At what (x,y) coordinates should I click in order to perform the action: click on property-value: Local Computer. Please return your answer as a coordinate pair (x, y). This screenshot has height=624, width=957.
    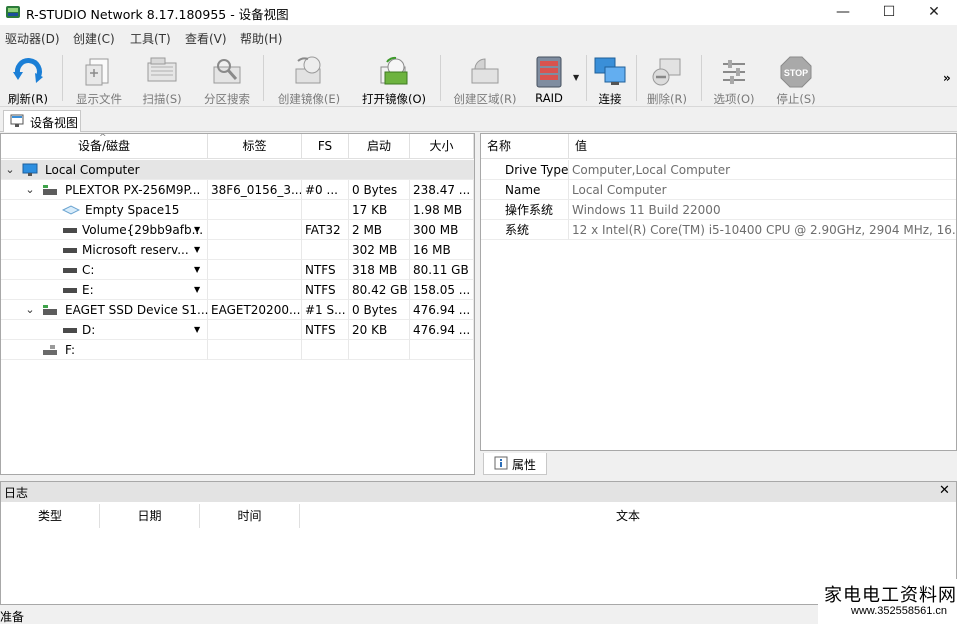
    Looking at the image, I should click on (762, 190).